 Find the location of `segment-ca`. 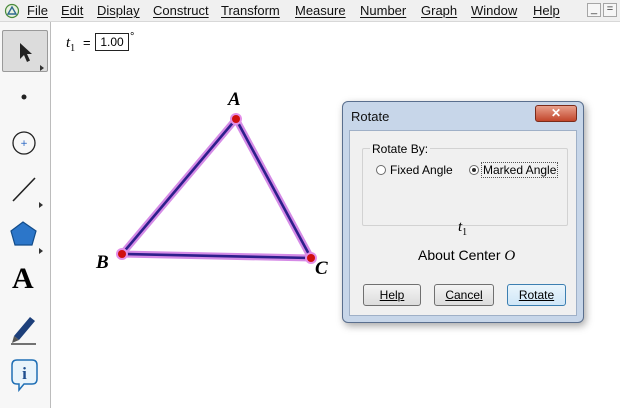

segment-ca is located at coordinates (273, 188).